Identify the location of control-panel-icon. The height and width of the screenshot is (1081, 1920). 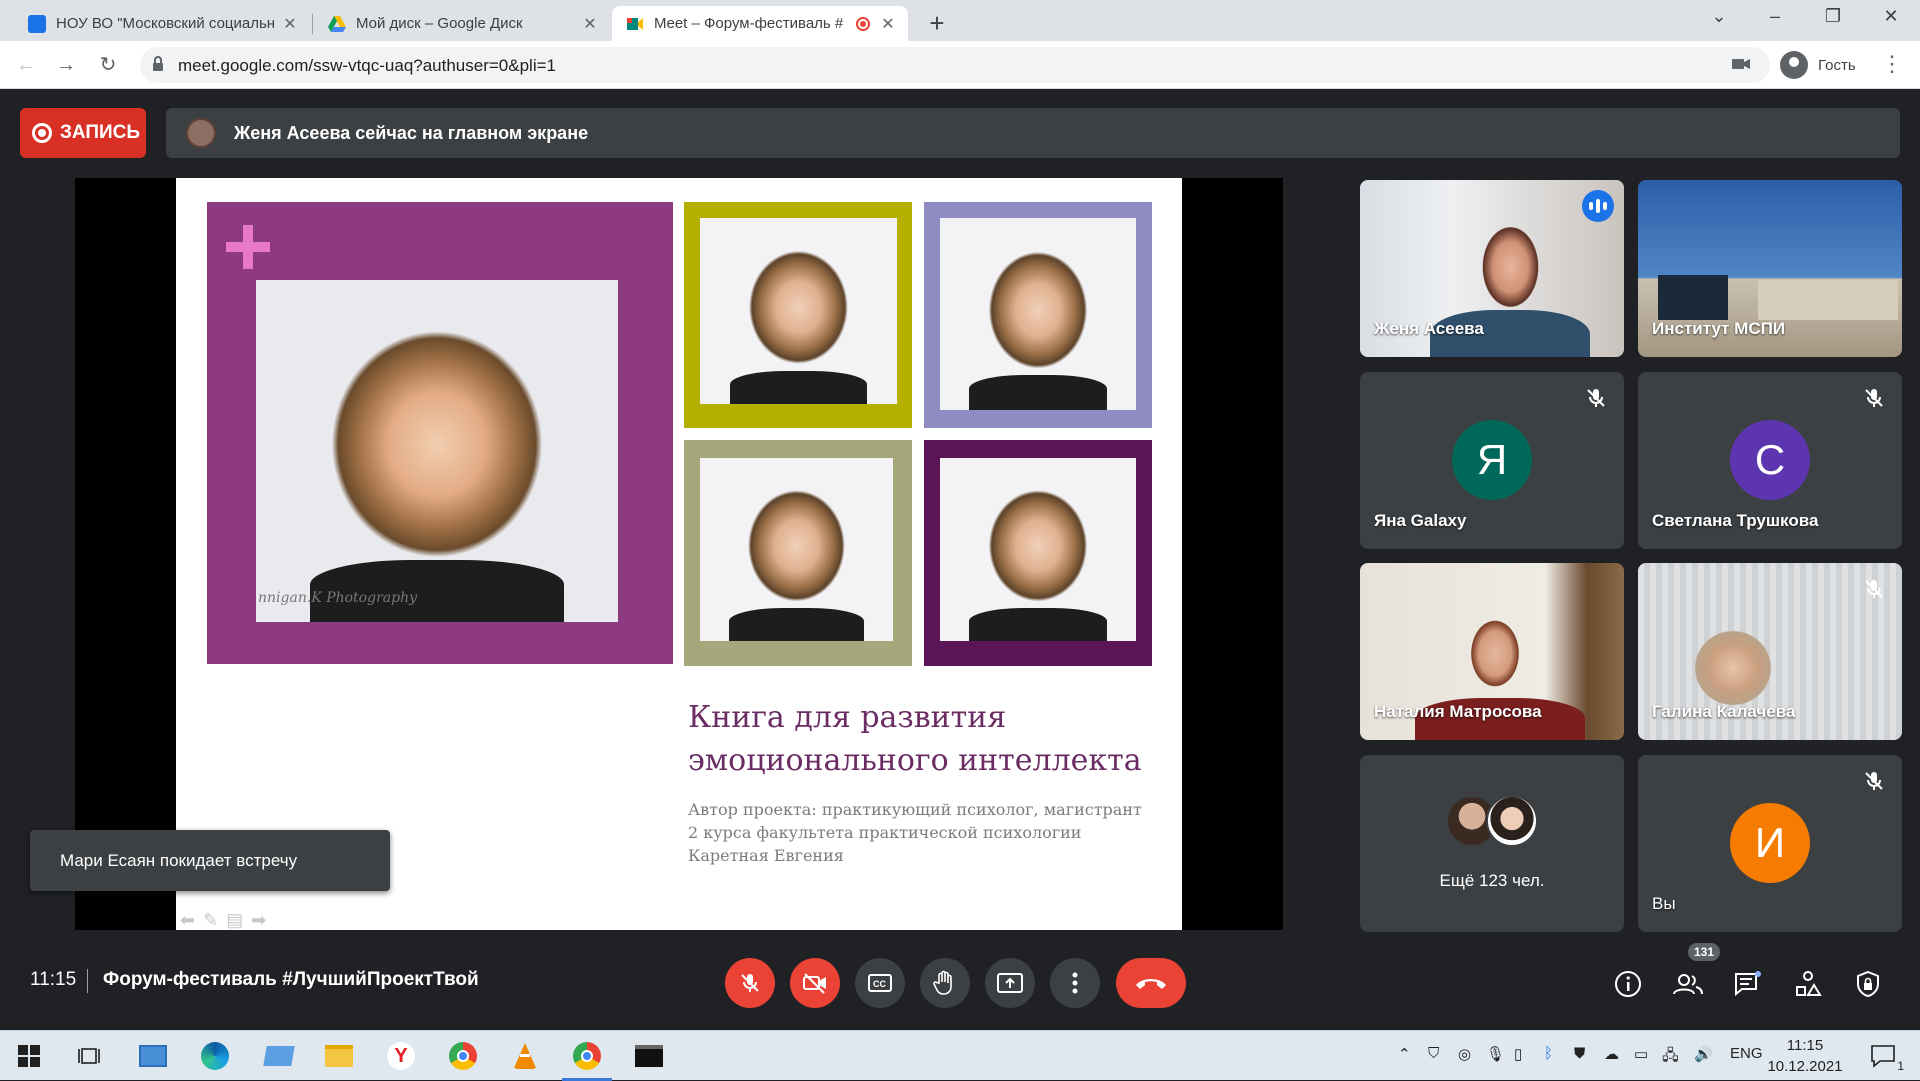
(153, 1056).